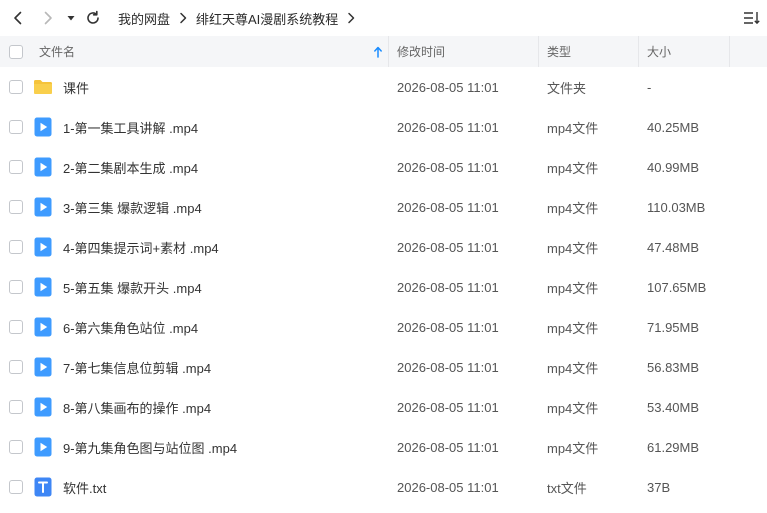 This screenshot has height=513, width=767. Describe the element at coordinates (130, 127) in the screenshot. I see `file-name: 1-第一集工具讲解 .mp4` at that location.